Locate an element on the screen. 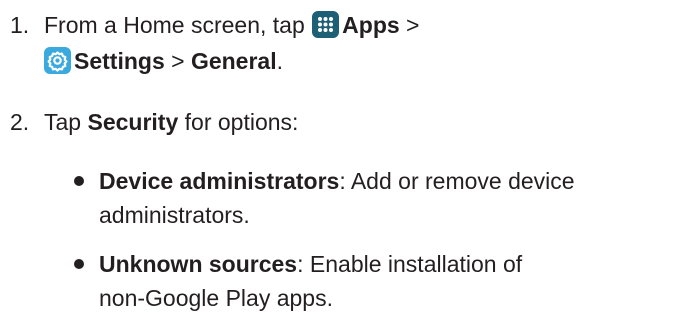 This screenshot has height=316, width=673. option-line-2: non-Google Play apps. is located at coordinates (216, 298).